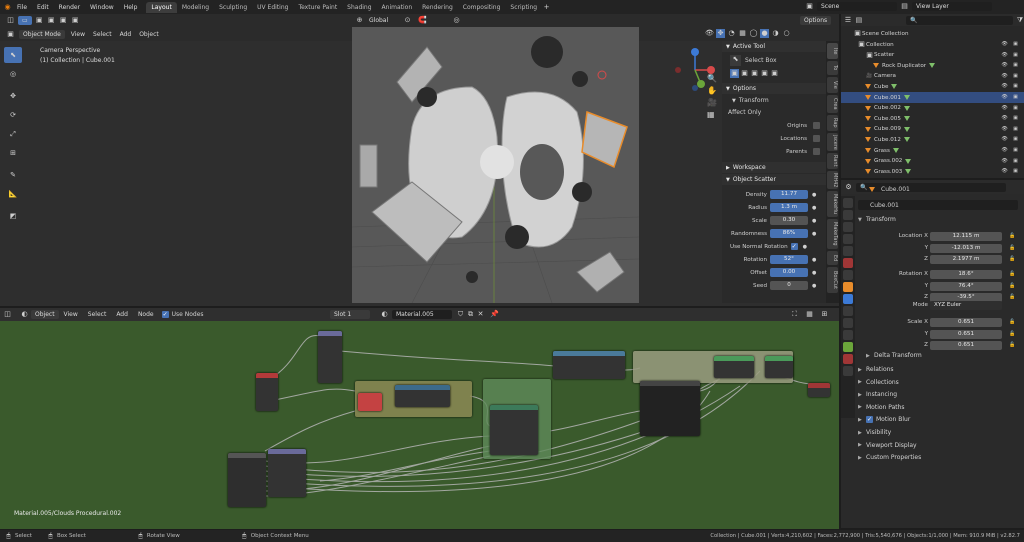 Image resolution: width=1024 pixels, height=542 pixels. What do you see at coordinates (832, 234) in the screenshot?
I see `sidebar-tab-maketarget: MakeTarg` at bounding box center [832, 234].